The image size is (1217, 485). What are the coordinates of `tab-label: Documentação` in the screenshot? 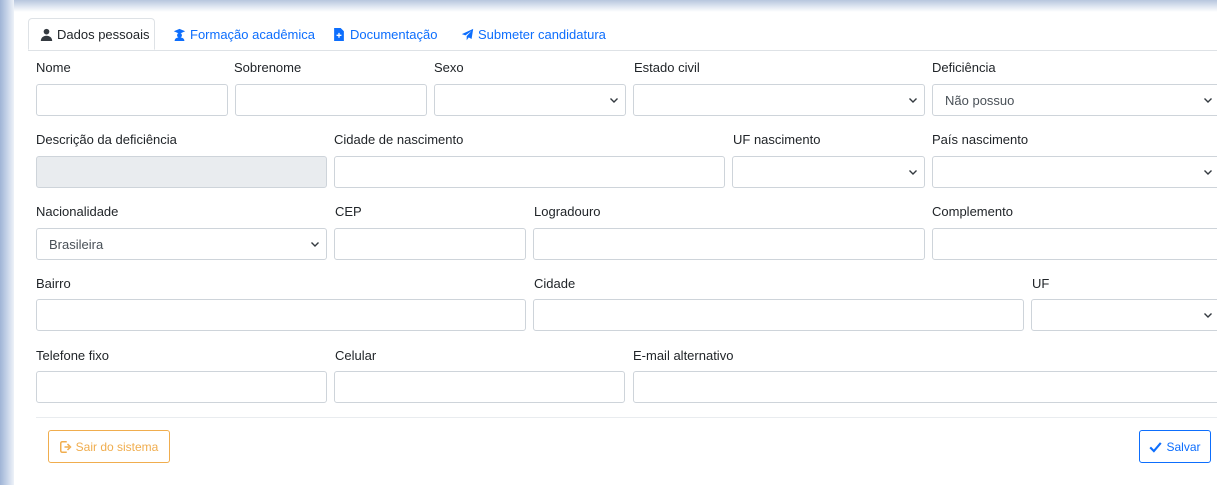 It's located at (394, 34).